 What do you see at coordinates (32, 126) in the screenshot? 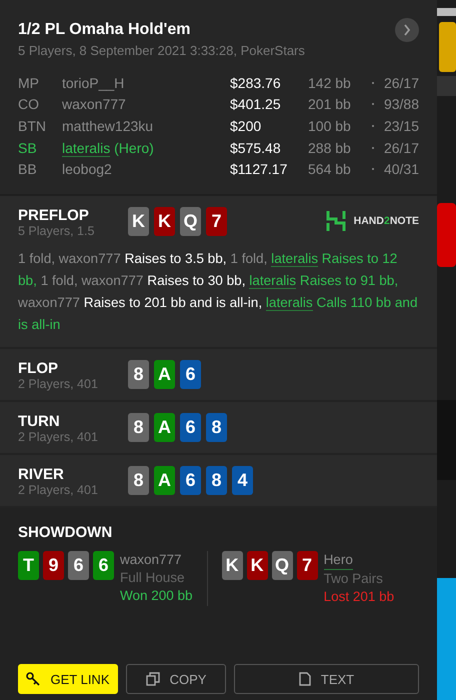
I see `player-position: BTN` at bounding box center [32, 126].